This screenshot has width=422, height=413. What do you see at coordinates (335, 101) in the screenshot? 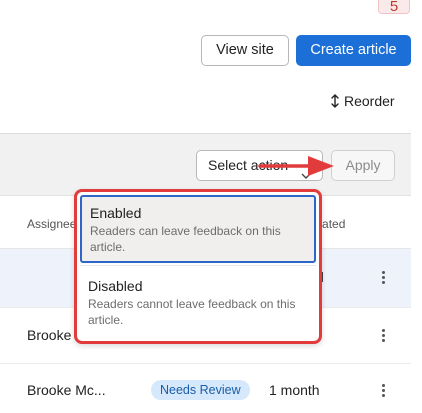
I see `reorder-arrows-icon` at bounding box center [335, 101].